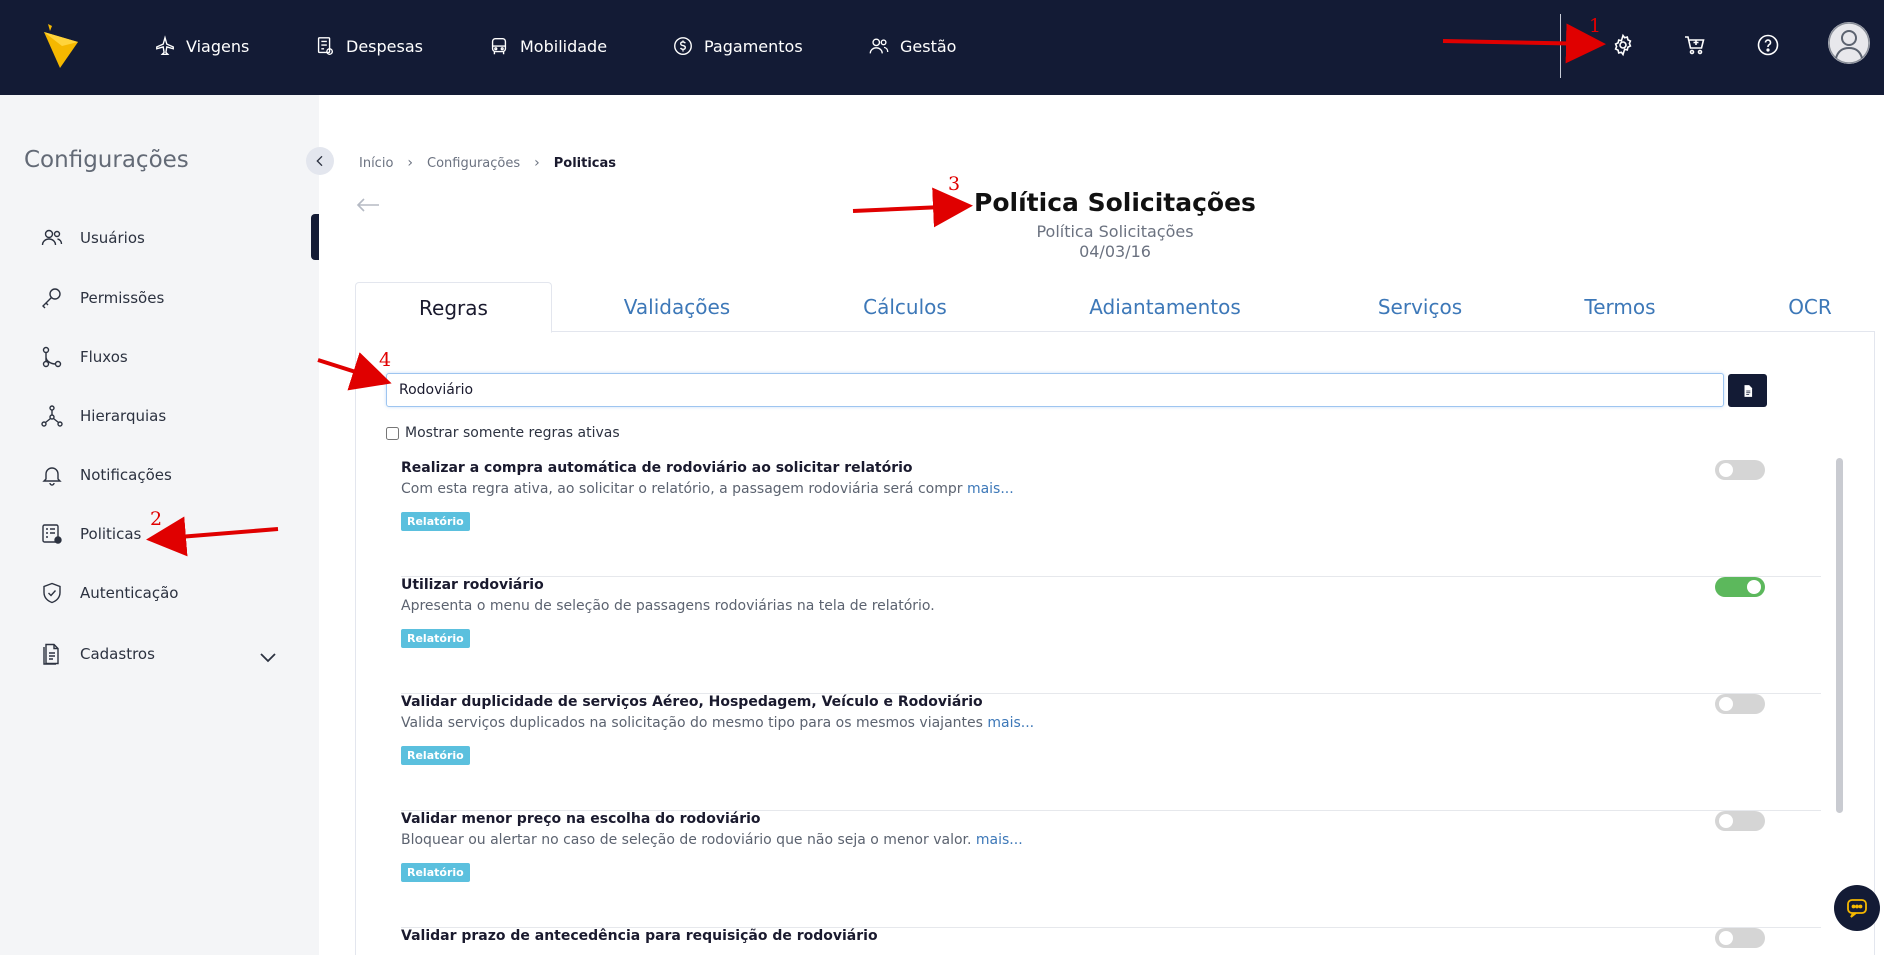  I want to click on breadcrumb-section: Configurações, so click(473, 163).